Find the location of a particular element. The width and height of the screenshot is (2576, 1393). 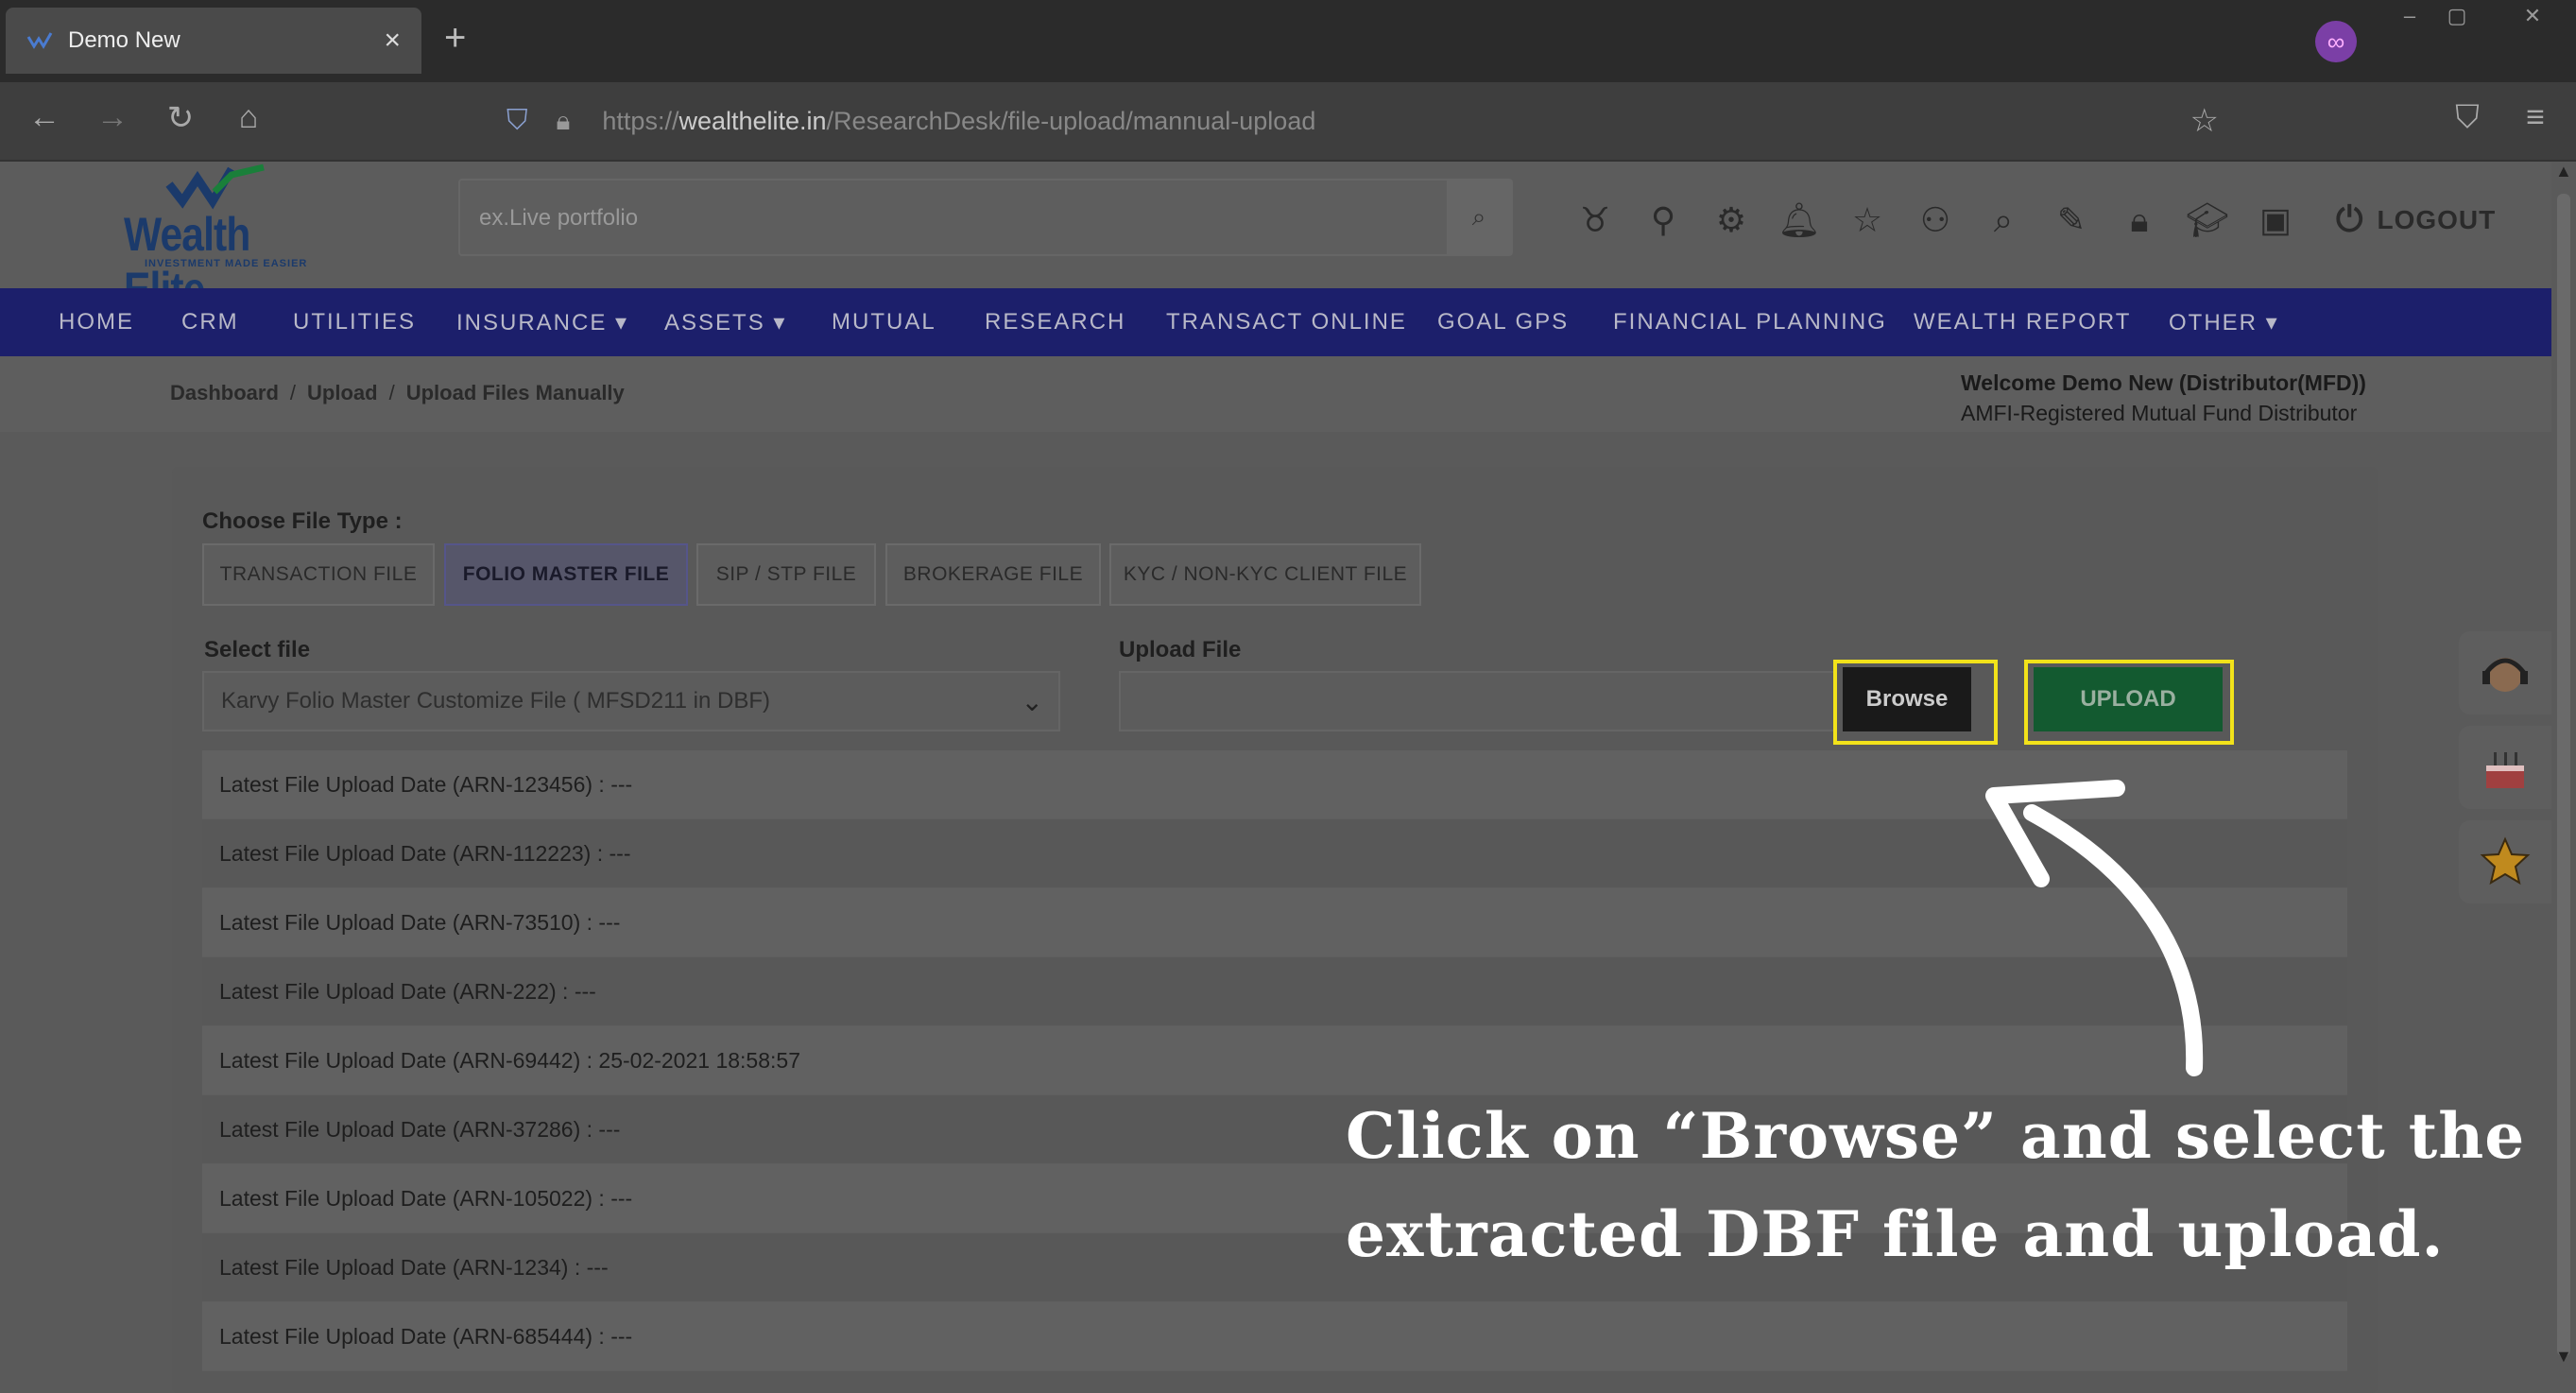

menu-item-insurance: INSURANCE ▾ is located at coordinates (542, 322).